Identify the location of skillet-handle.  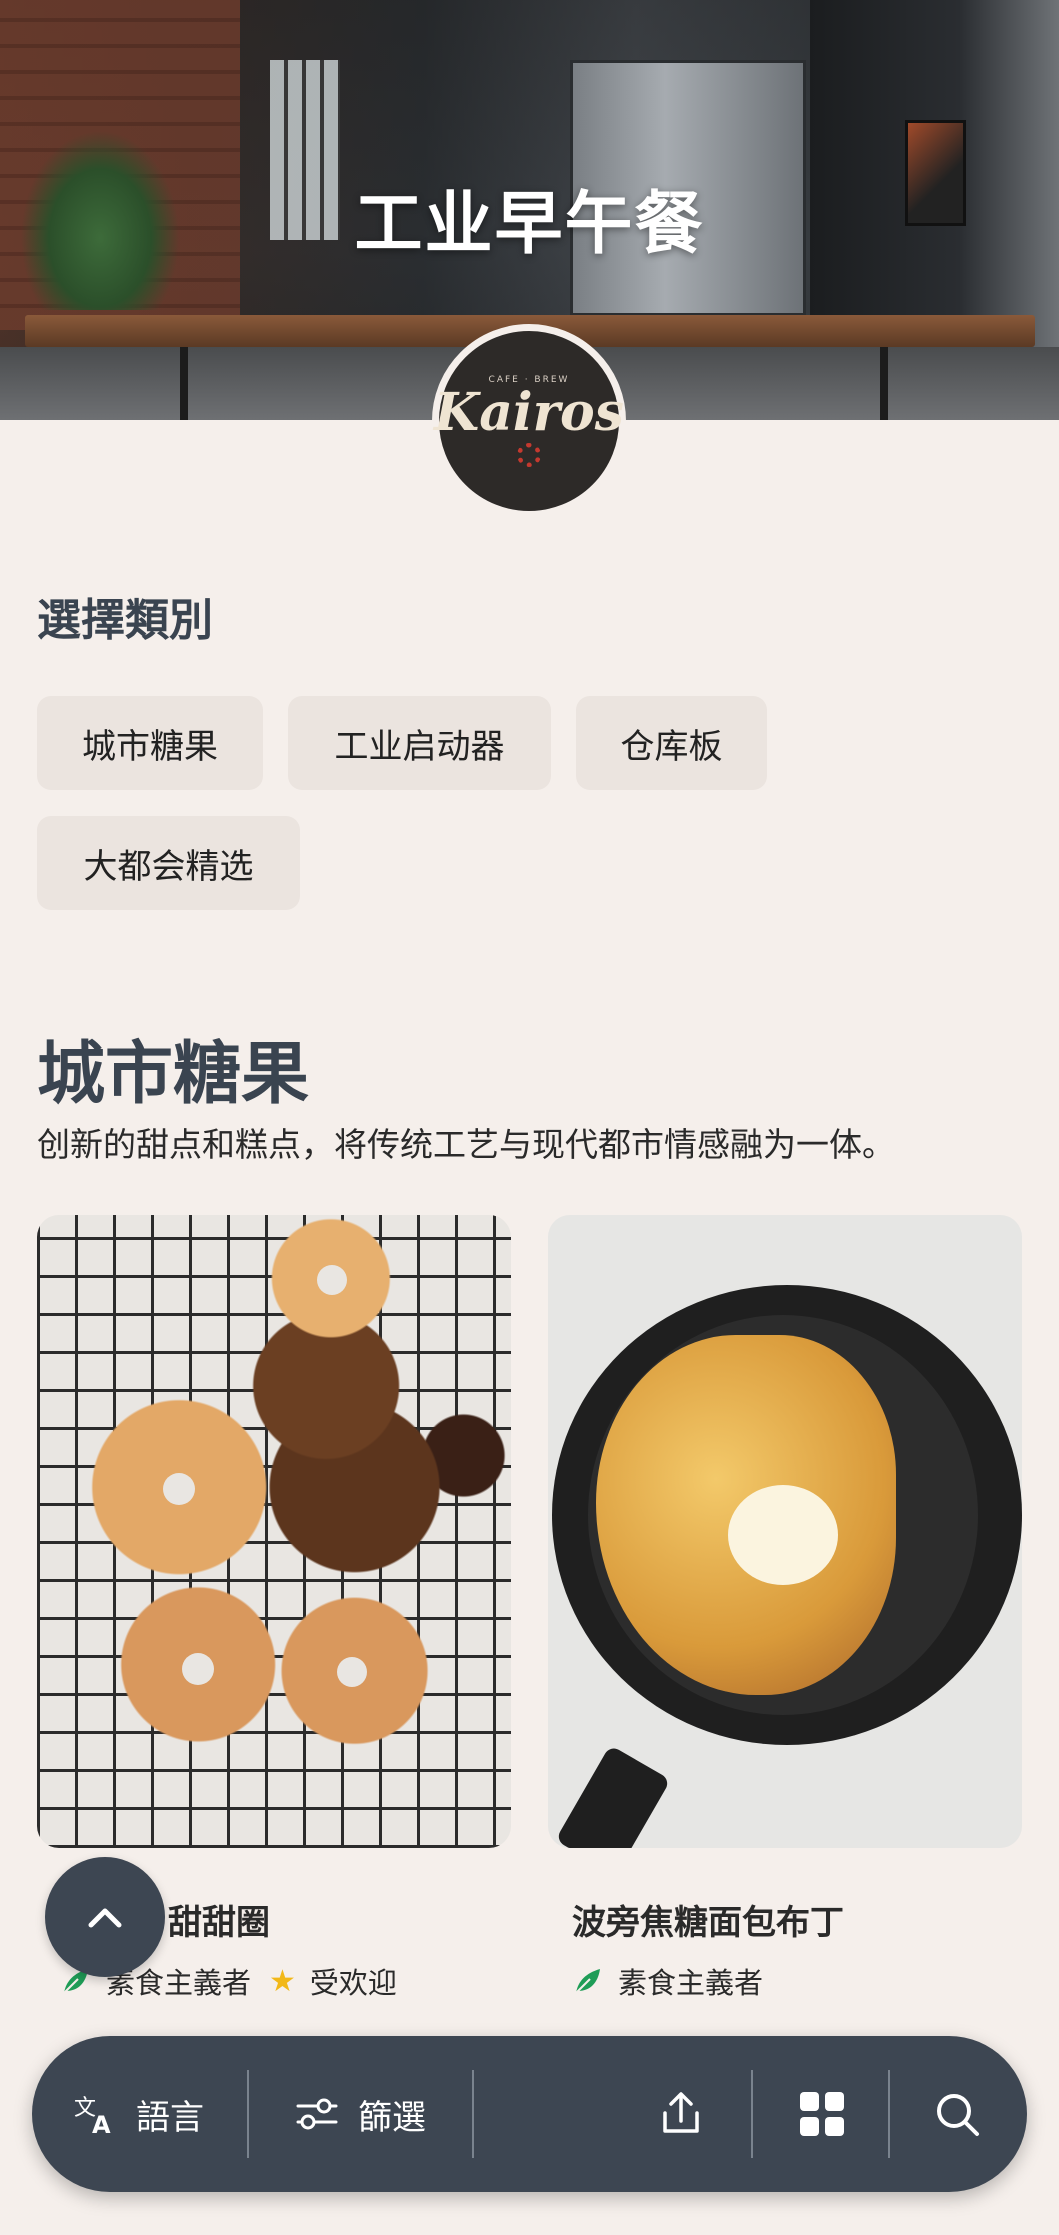
(613, 1796).